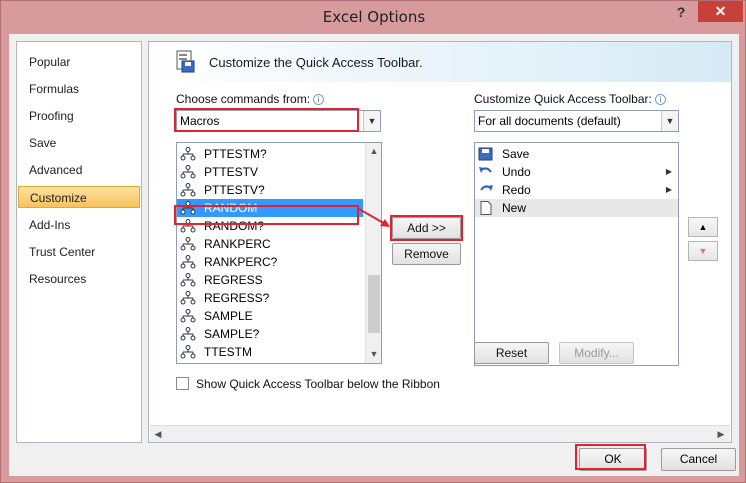 The image size is (746, 483). What do you see at coordinates (237, 244) in the screenshot?
I see `command-label: RANKPERC` at bounding box center [237, 244].